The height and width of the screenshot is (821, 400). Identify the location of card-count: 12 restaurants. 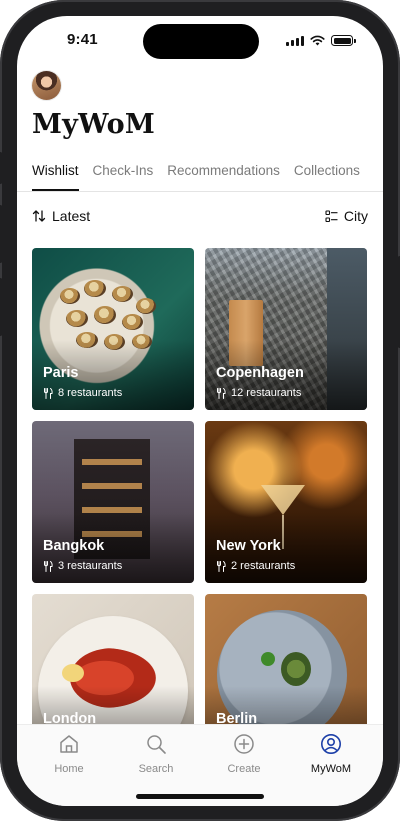
(258, 393).